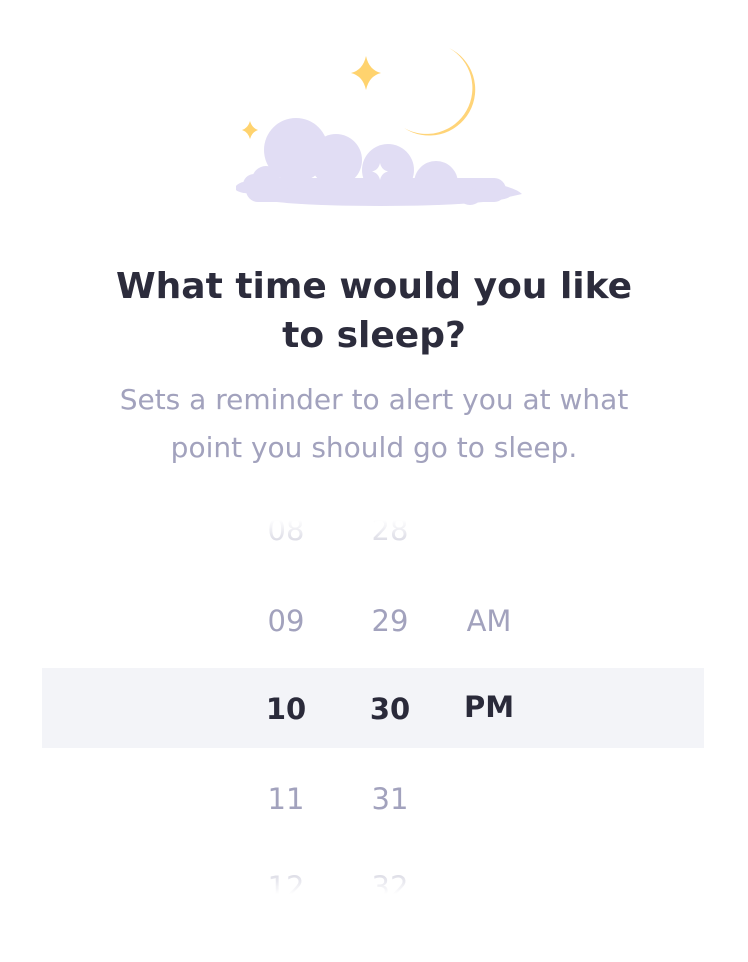 This screenshot has width=748, height=962. What do you see at coordinates (374, 286) in the screenshot?
I see `page-title-line-1: What time would you like` at bounding box center [374, 286].